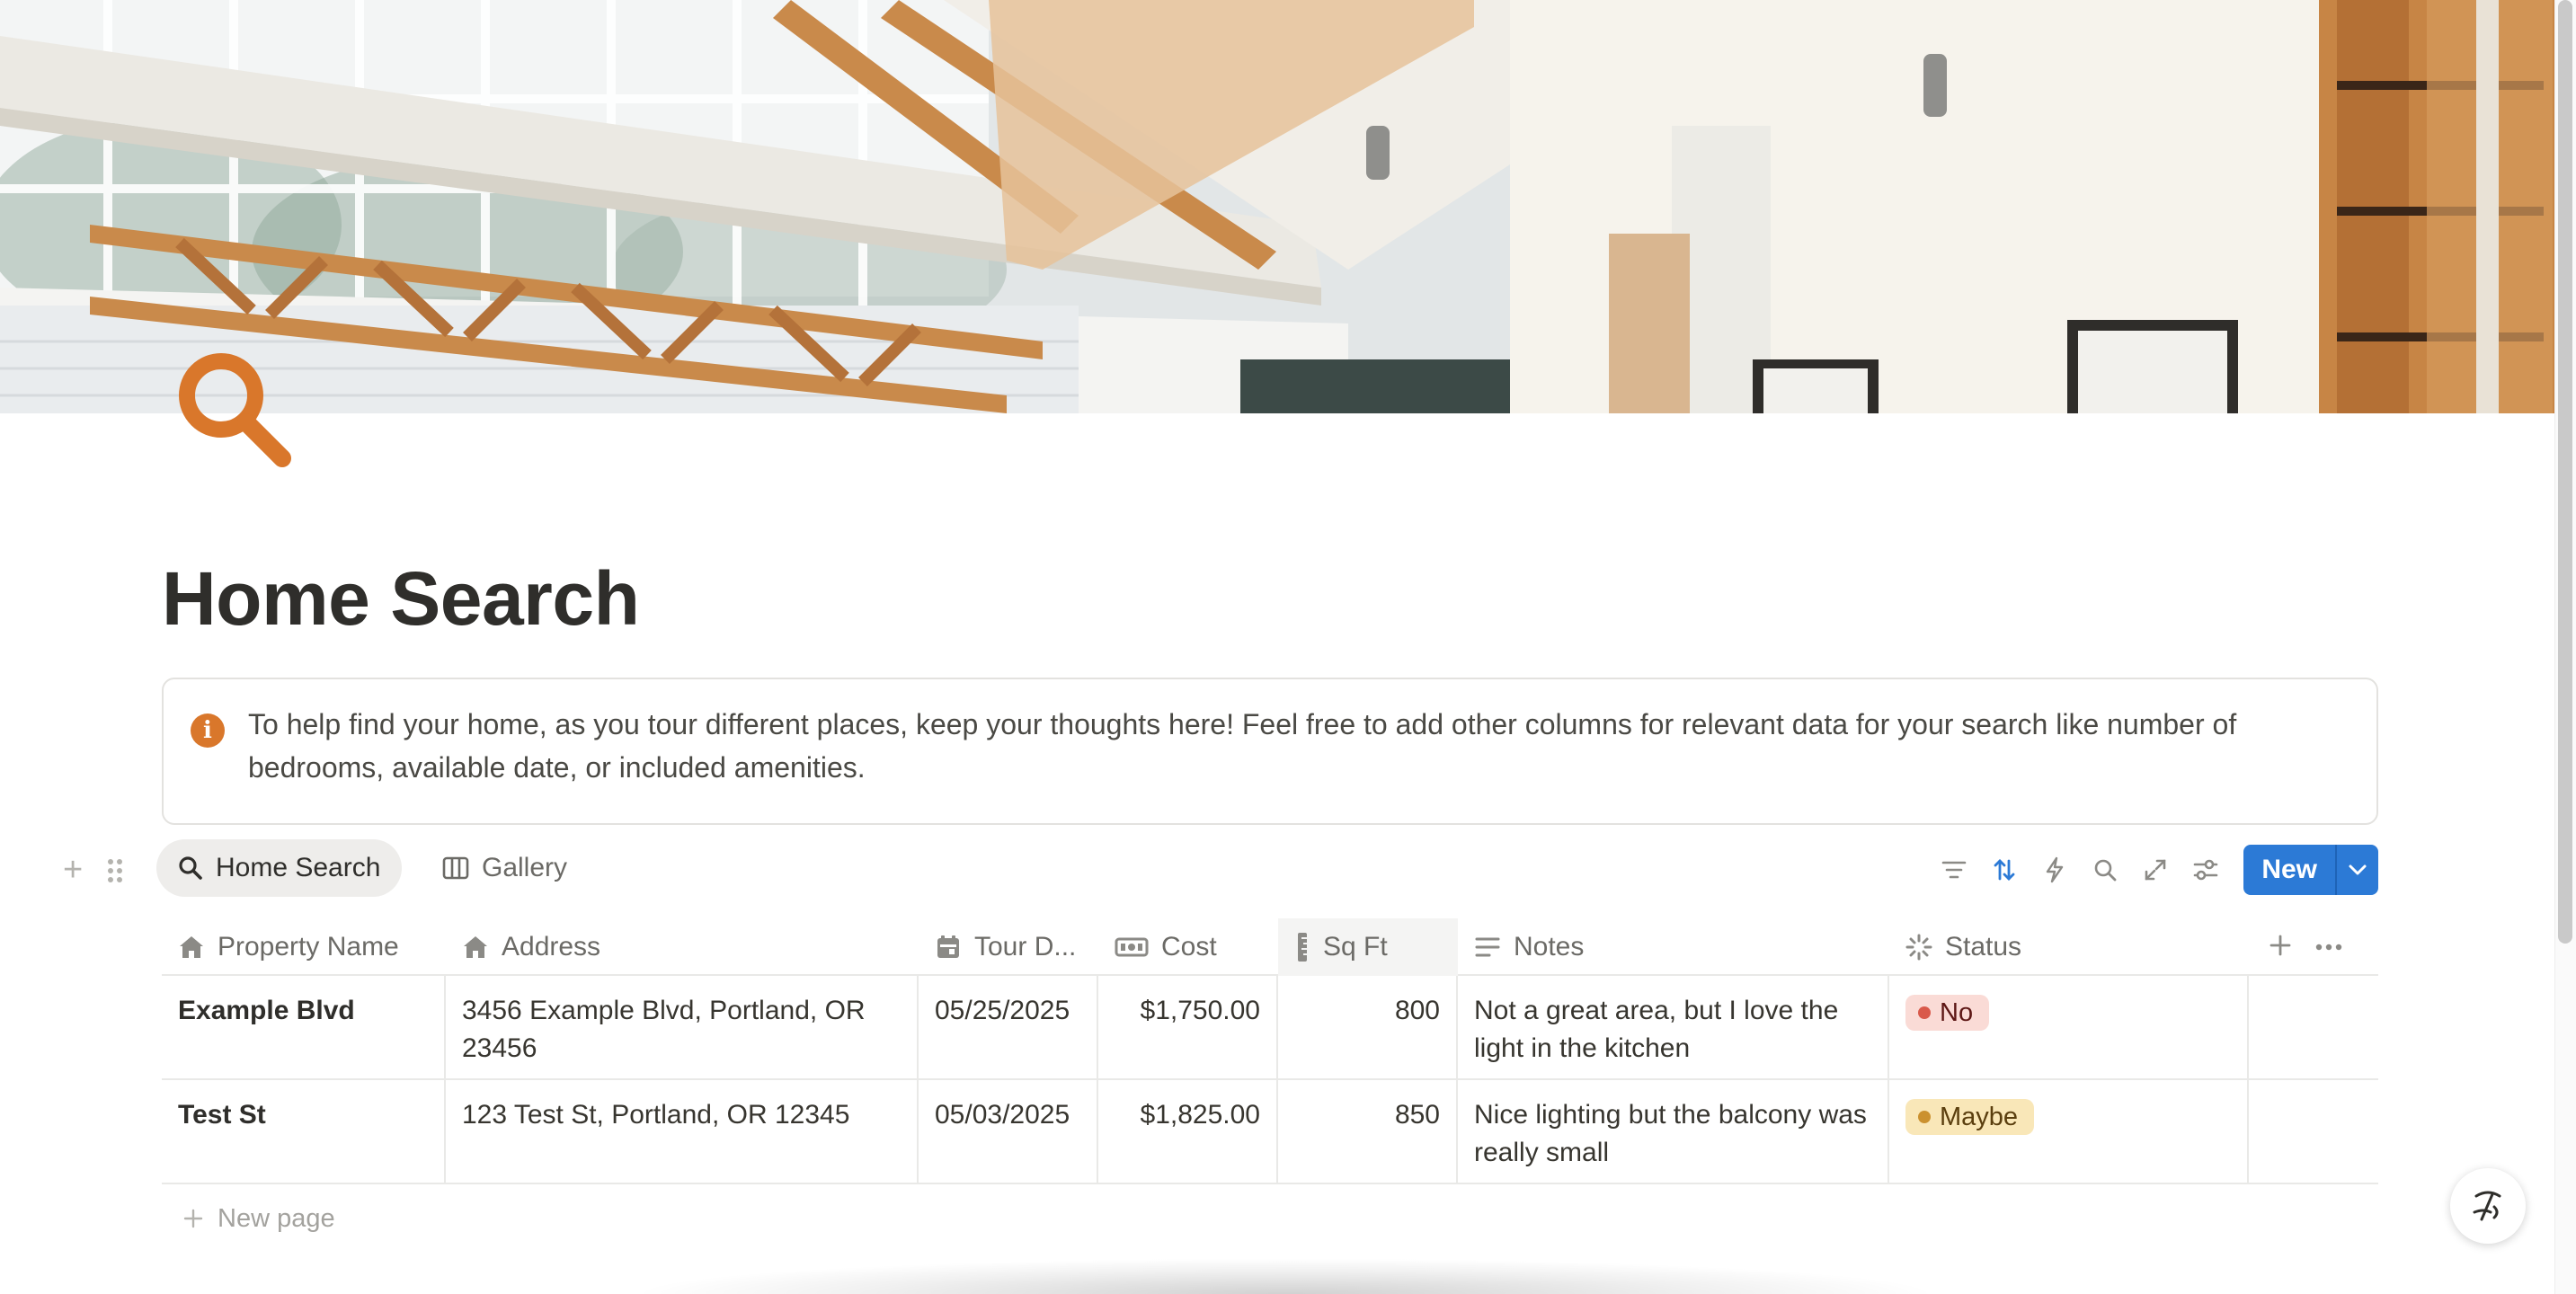  Describe the element at coordinates (1009, 1132) in the screenshot. I see `cell-tour-date: 05/03/2025` at that location.